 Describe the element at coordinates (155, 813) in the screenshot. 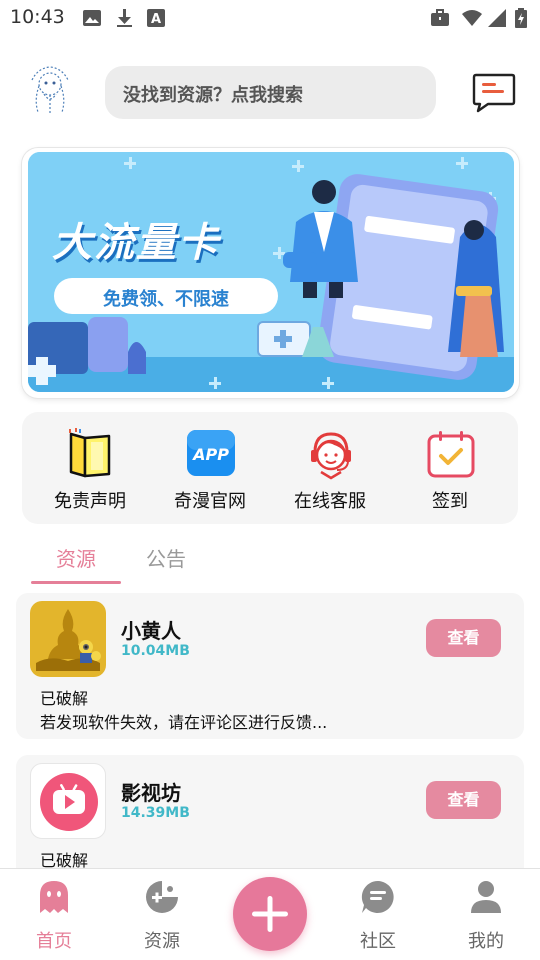

I see `resource-size: 14.39MB` at that location.